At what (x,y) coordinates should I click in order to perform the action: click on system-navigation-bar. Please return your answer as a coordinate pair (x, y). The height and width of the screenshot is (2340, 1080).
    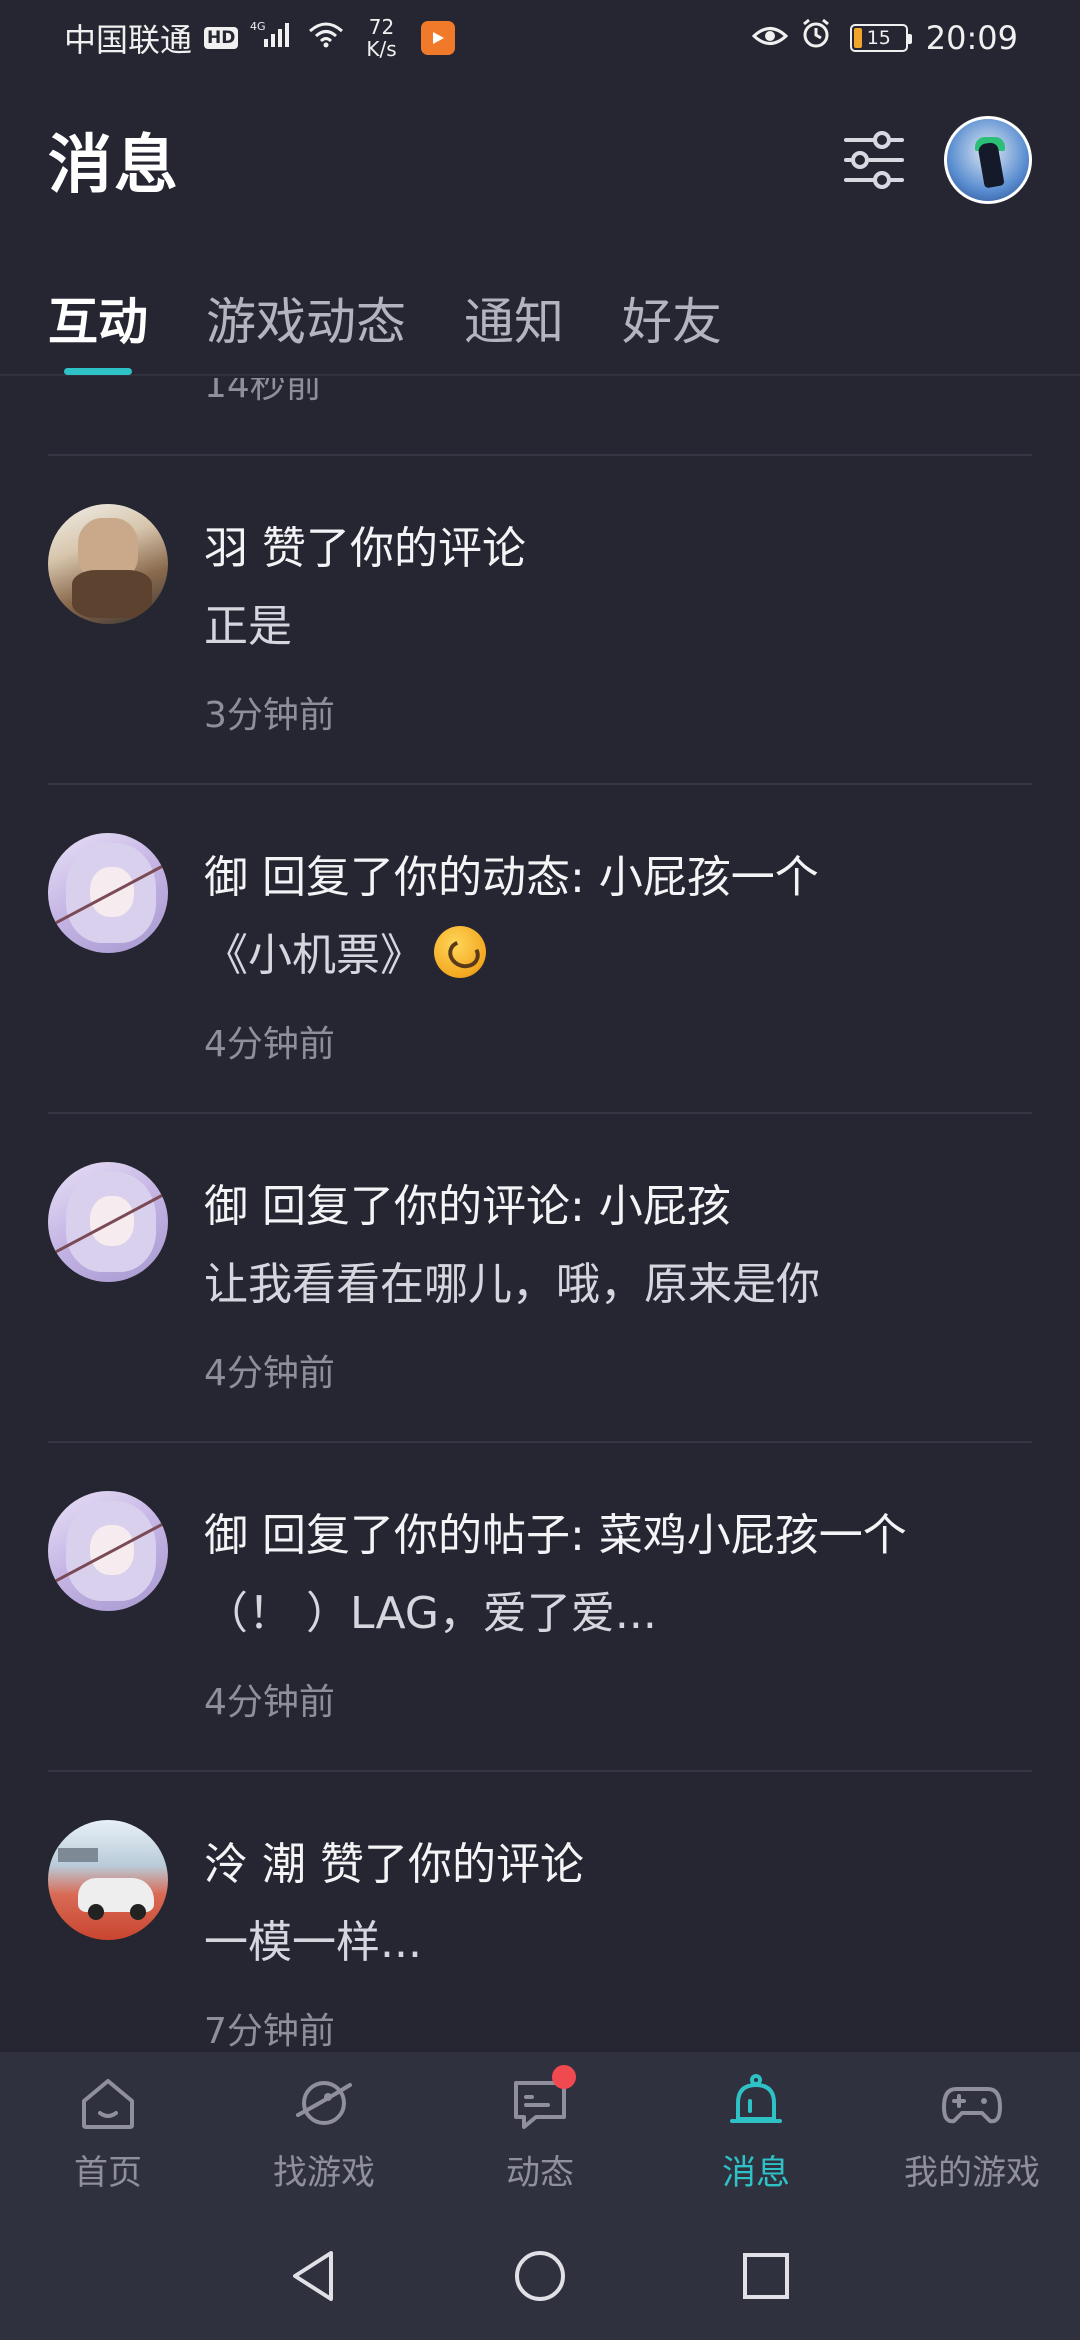
    Looking at the image, I should click on (540, 2276).